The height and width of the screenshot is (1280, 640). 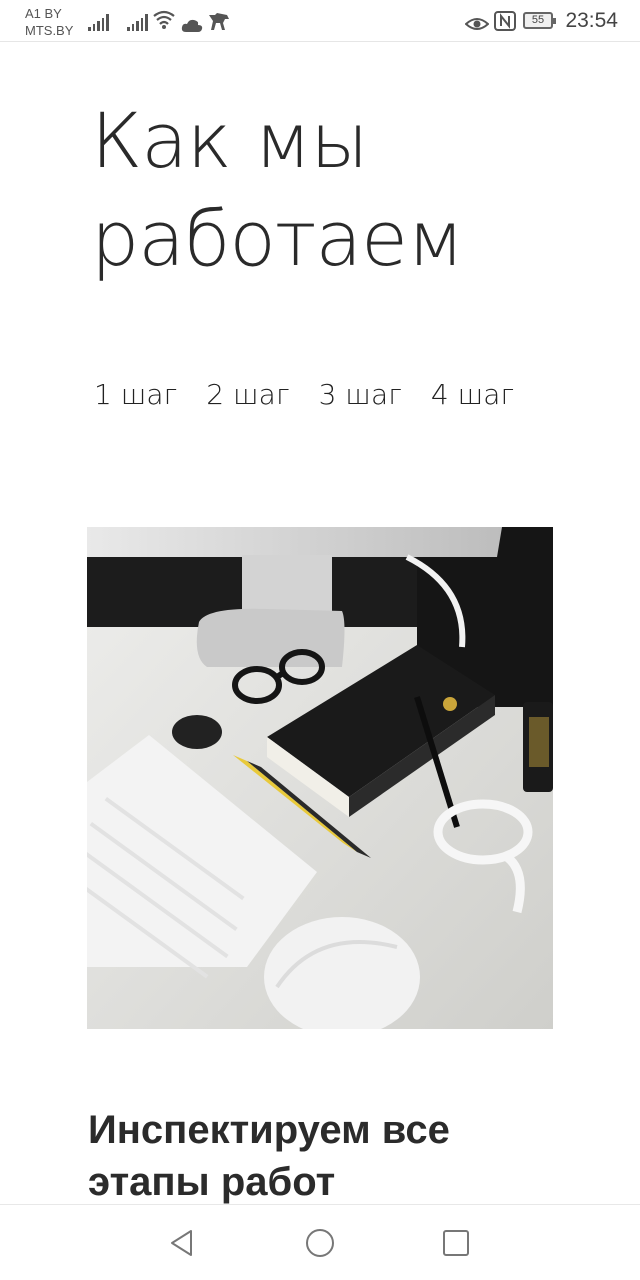 What do you see at coordinates (192, 23) in the screenshot?
I see `cloud-icon` at bounding box center [192, 23].